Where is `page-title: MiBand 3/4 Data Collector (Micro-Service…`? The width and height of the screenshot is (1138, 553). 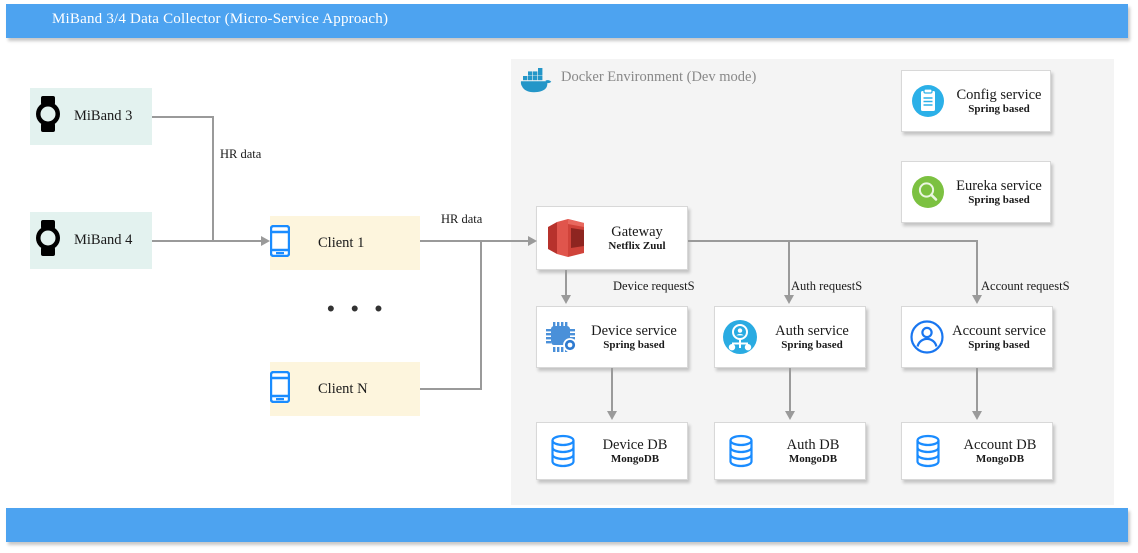
page-title: MiBand 3/4 Data Collector (Micro-Service… is located at coordinates (220, 19).